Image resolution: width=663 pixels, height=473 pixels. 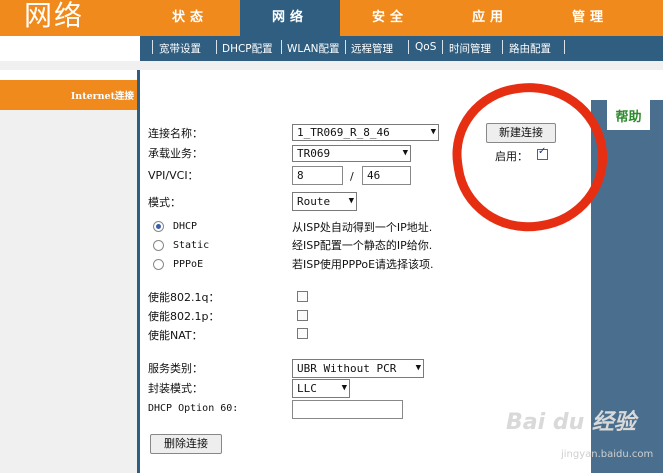 I want to click on dhcp-option60-input, so click(x=347, y=409).